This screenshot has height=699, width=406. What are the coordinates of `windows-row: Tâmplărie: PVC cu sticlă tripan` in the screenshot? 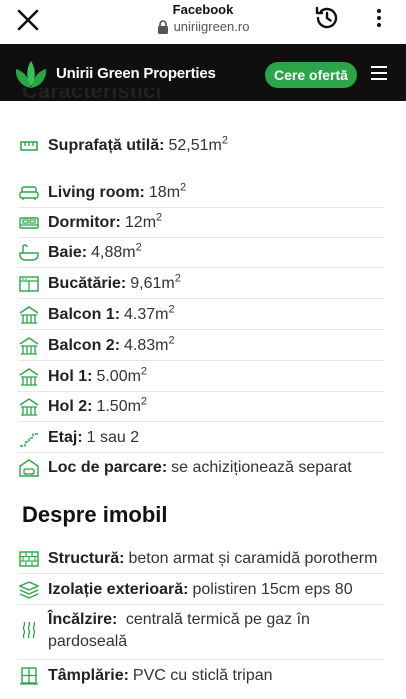 It's located at (201, 676).